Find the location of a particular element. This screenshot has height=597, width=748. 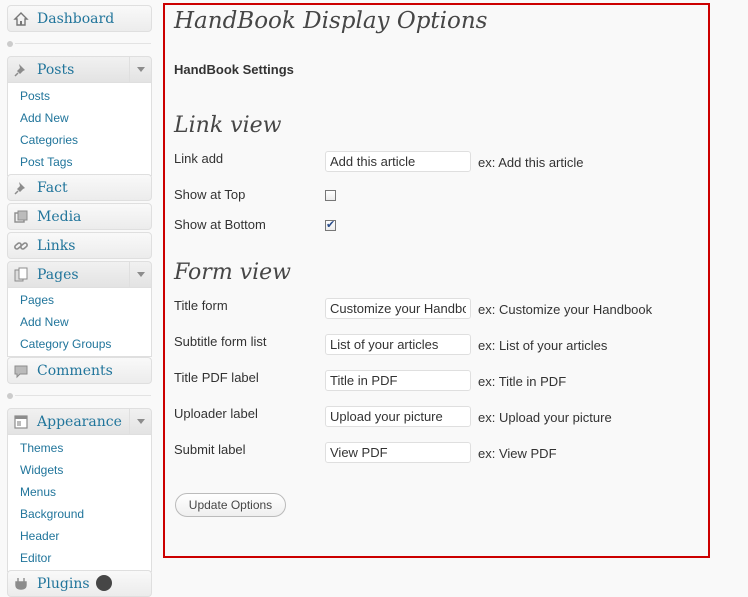

menu-dashboard: Dashboard is located at coordinates (79, 18).